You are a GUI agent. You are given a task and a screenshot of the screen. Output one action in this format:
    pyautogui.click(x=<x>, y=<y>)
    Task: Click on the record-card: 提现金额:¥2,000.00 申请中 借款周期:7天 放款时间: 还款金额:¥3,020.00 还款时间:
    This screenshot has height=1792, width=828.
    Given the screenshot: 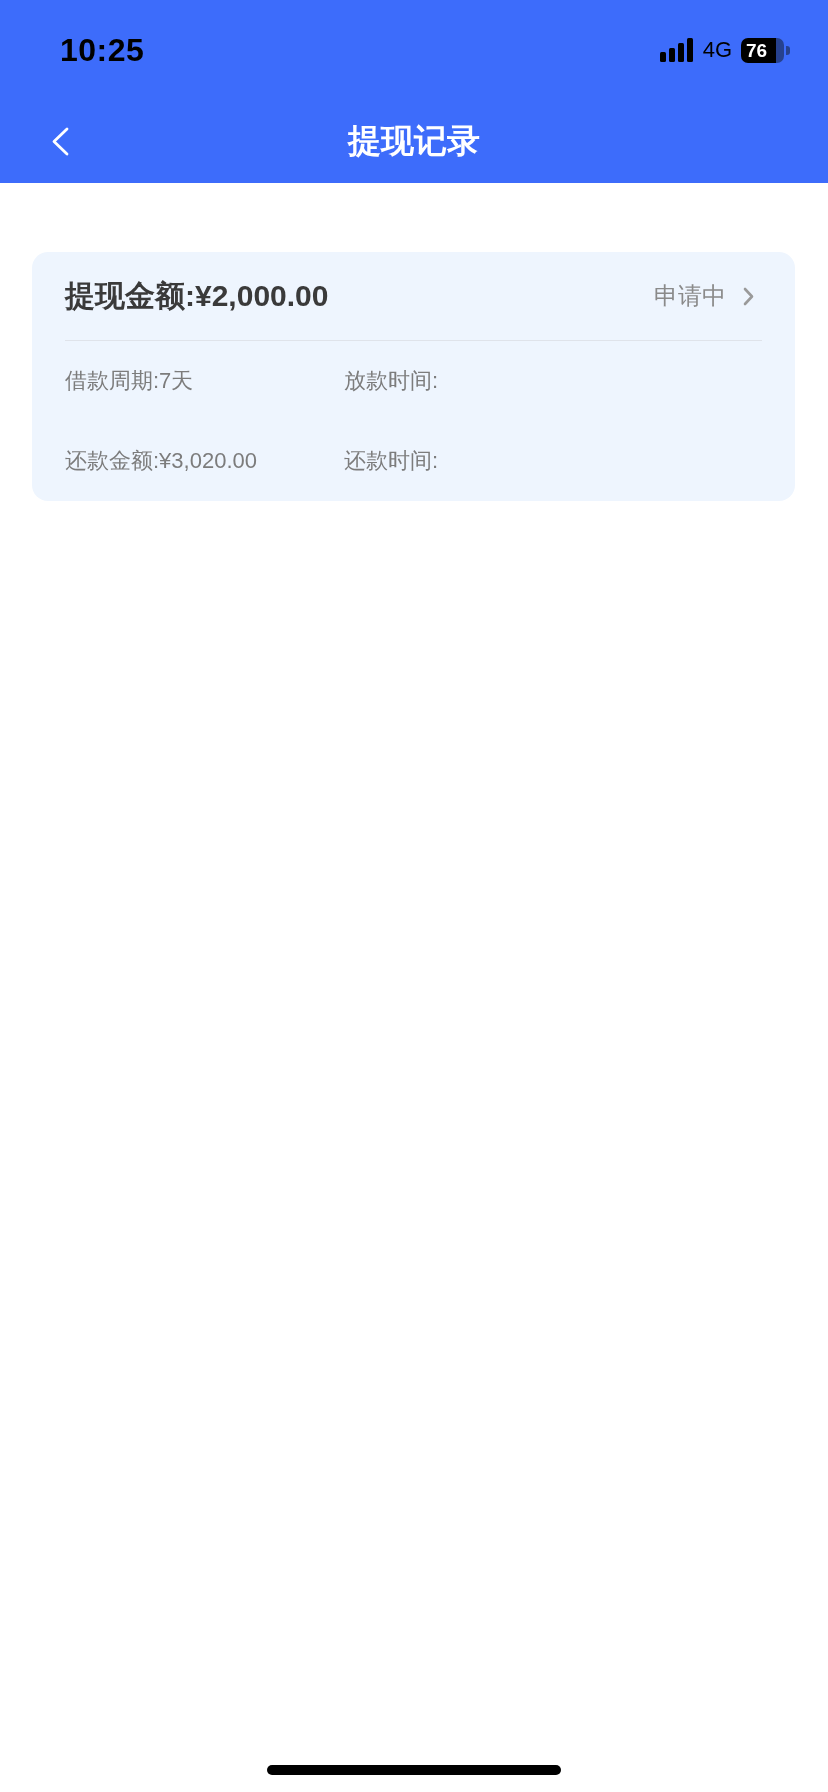 What is the action you would take?
    pyautogui.click(x=413, y=376)
    